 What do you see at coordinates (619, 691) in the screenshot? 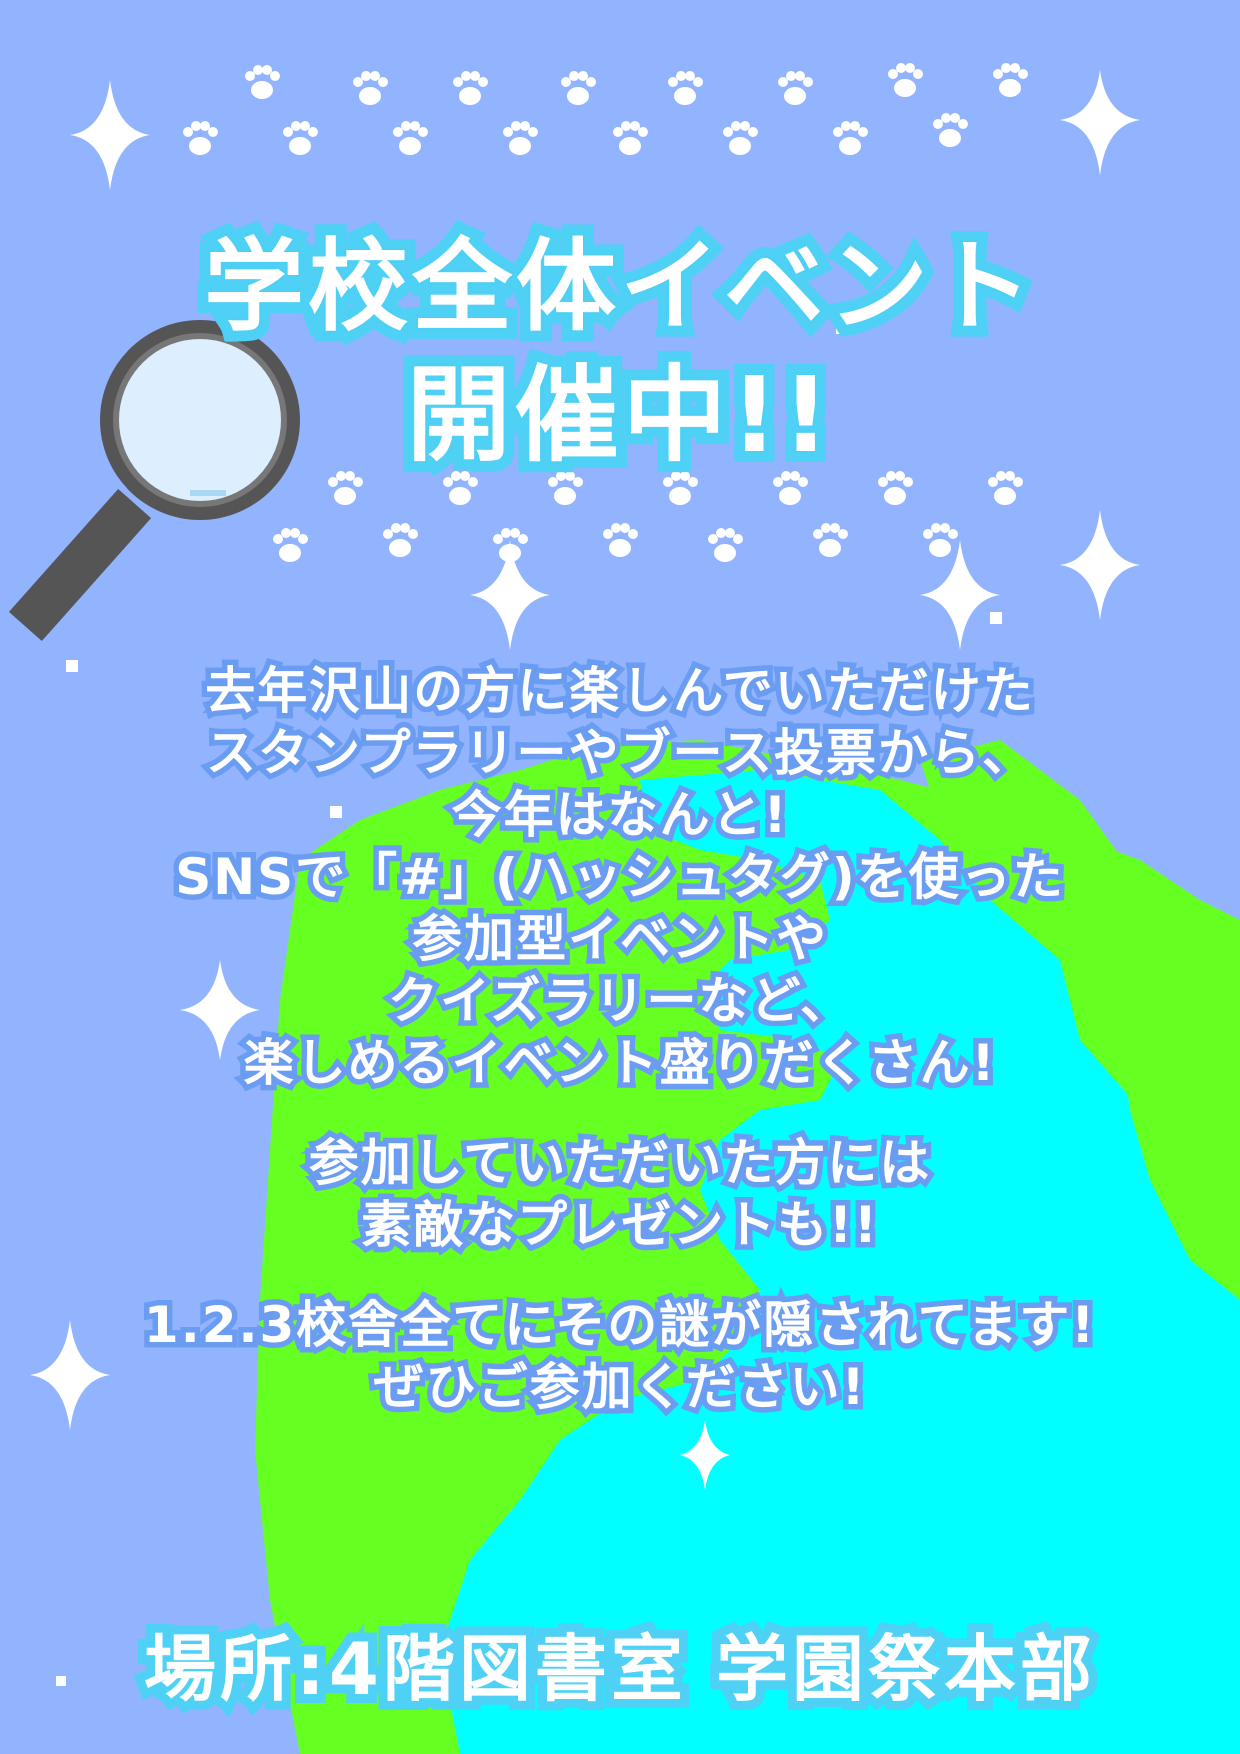
I see `description-line: 去年沢山の方に楽しんでいただけた` at bounding box center [619, 691].